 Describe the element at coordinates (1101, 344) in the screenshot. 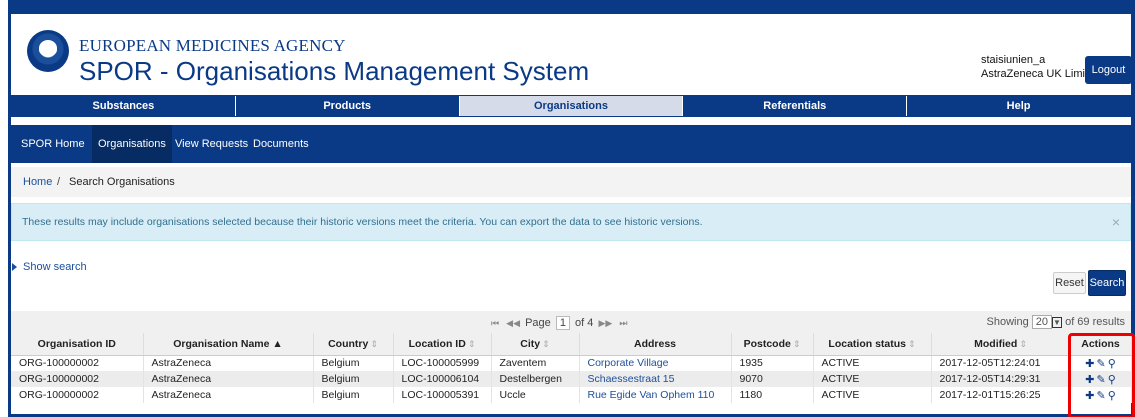

I see `col-actions: Actions` at that location.